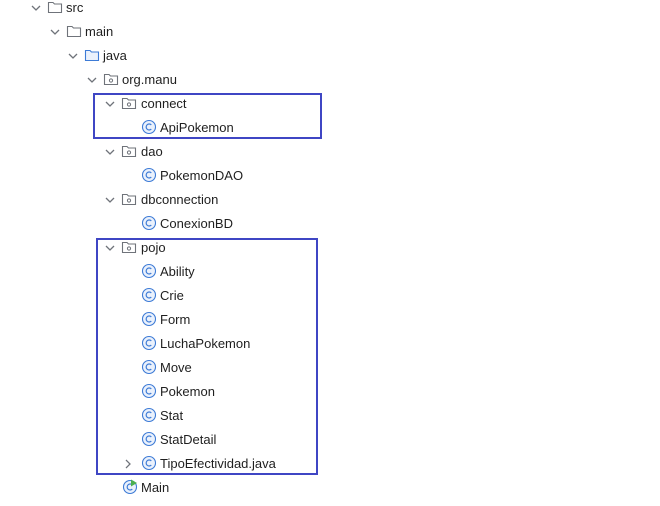 This screenshot has height=506, width=660. Describe the element at coordinates (164, 103) in the screenshot. I see `tree-node-label: connect` at that location.